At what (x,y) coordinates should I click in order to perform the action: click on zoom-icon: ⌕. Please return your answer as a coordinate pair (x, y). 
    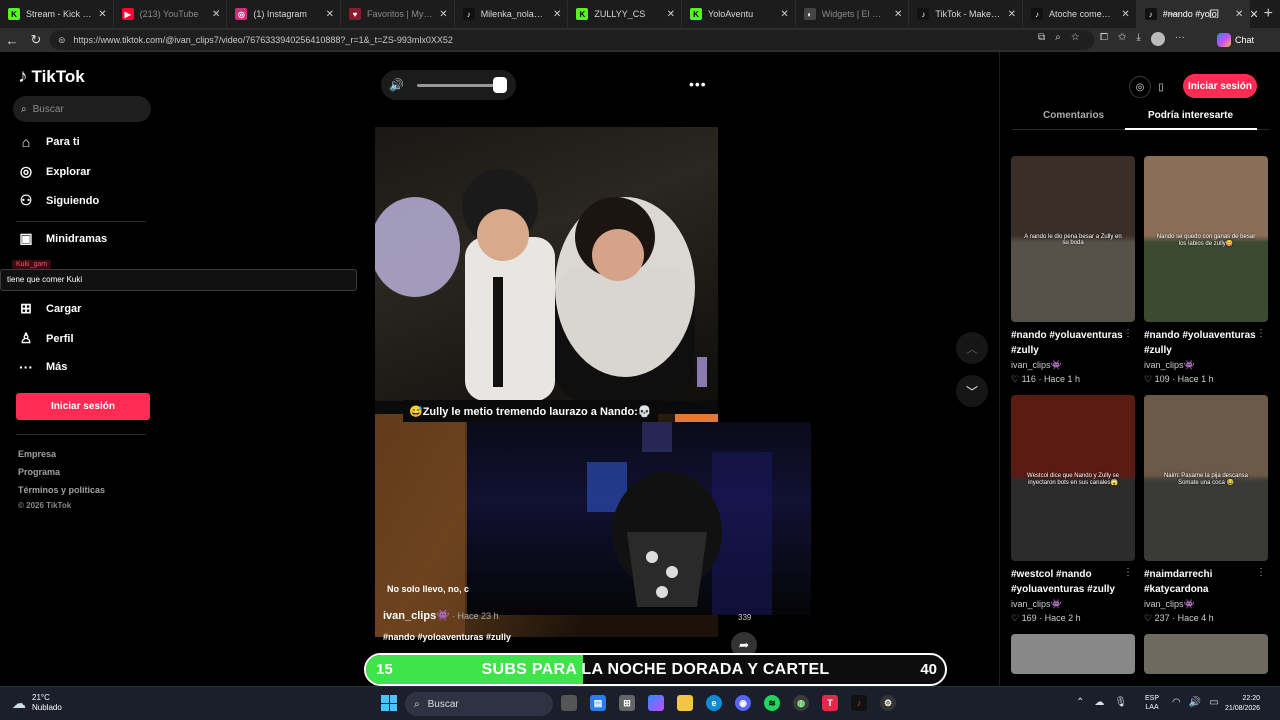
    Looking at the image, I should click on (1058, 37).